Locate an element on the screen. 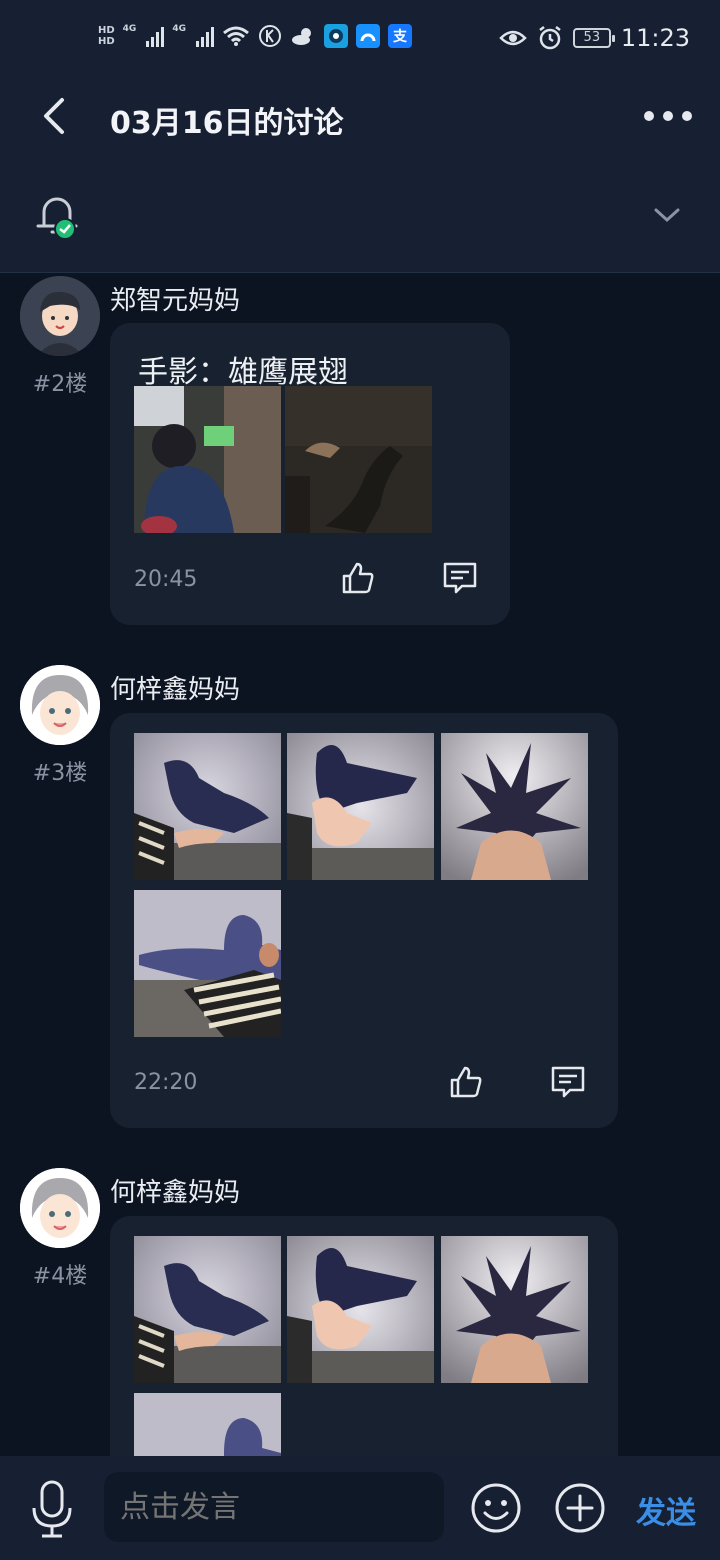  floor-number: #2楼 is located at coordinates (60, 384).